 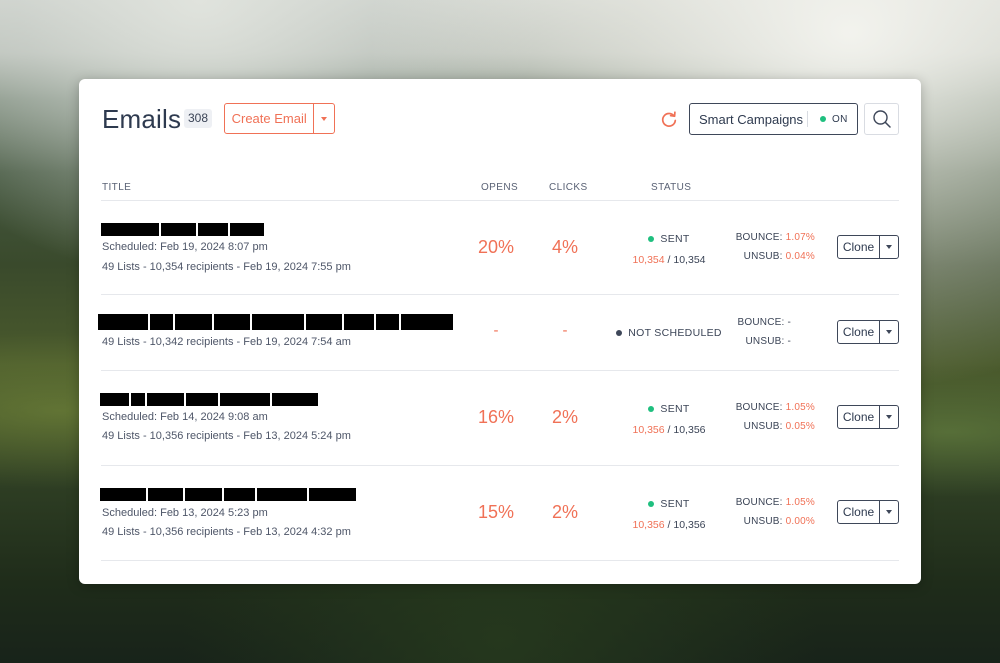 What do you see at coordinates (669, 120) in the screenshot?
I see `refresh-icon` at bounding box center [669, 120].